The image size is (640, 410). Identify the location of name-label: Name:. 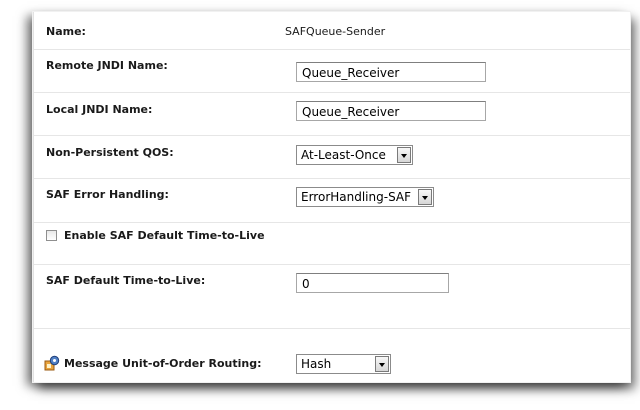
(66, 31).